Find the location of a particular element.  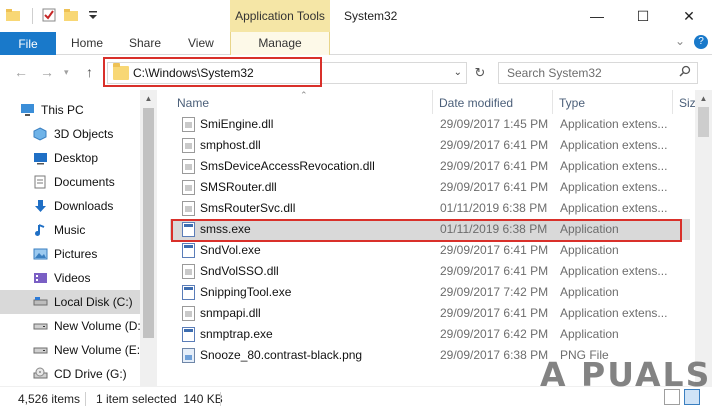

tab-manage: Manage is located at coordinates (280, 43).